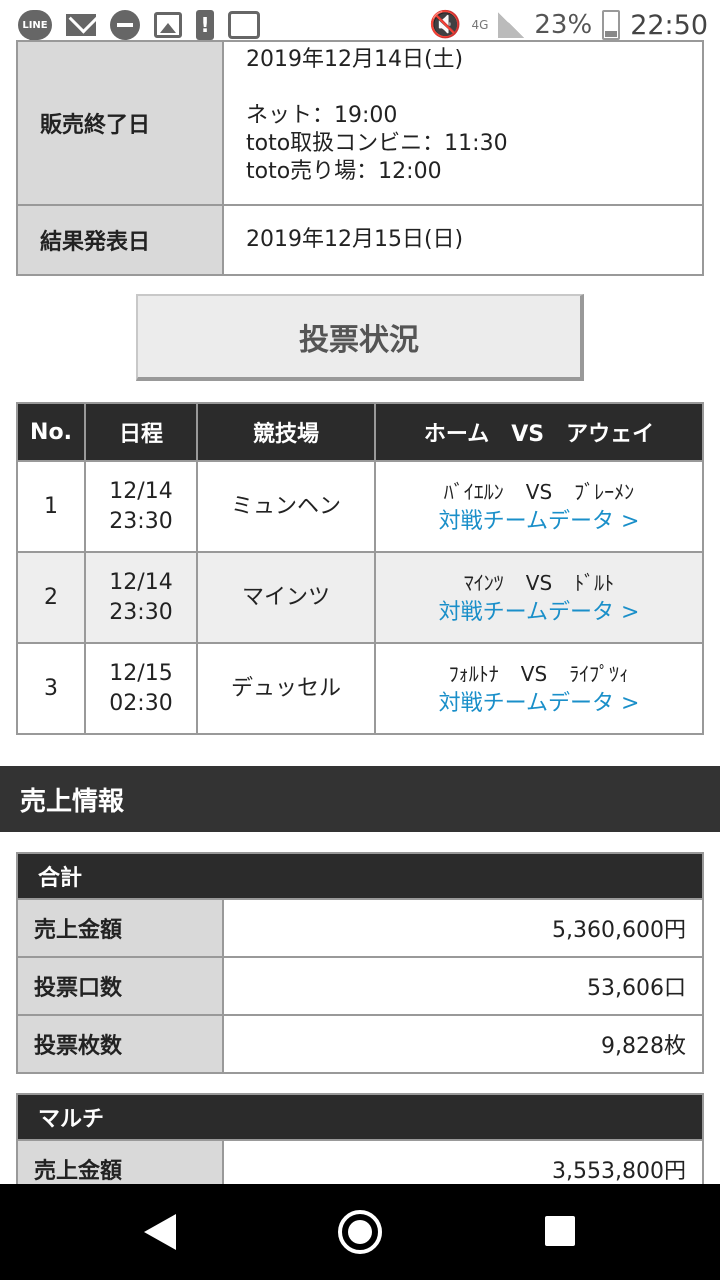 This screenshot has height=1280, width=720. I want to click on table-row: 2 12/14 23:30 マインツ ﾏｲﾝﾂ VS ﾄﾞﾙﾄ 対戦チームデータ >, so click(360, 597).